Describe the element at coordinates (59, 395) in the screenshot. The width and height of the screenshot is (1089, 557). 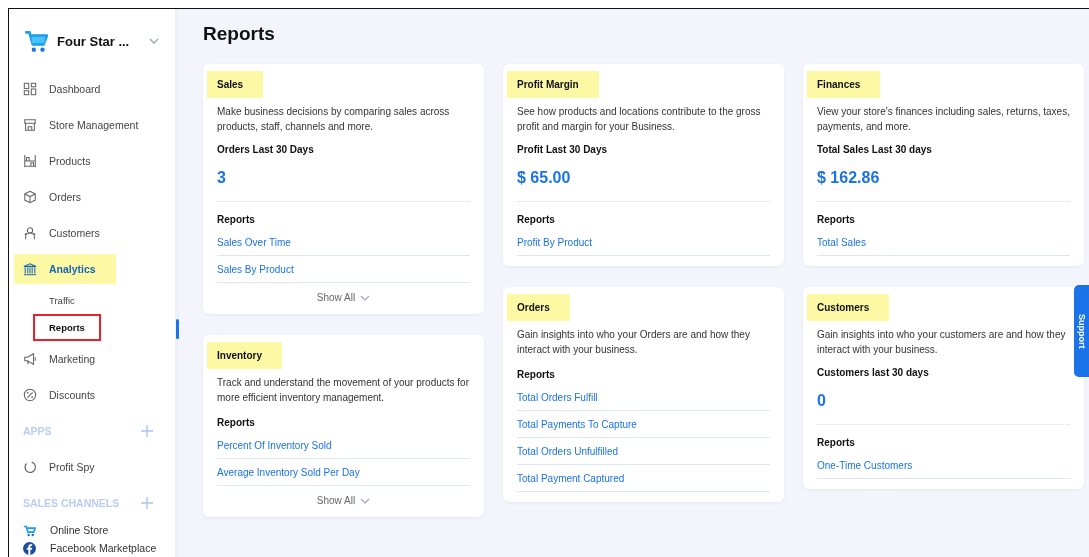
I see `nav-item: Discounts` at that location.